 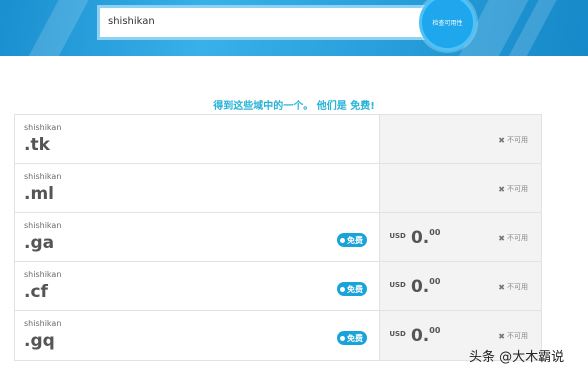 I want to click on domain-tld: .ml, so click(x=39, y=194).